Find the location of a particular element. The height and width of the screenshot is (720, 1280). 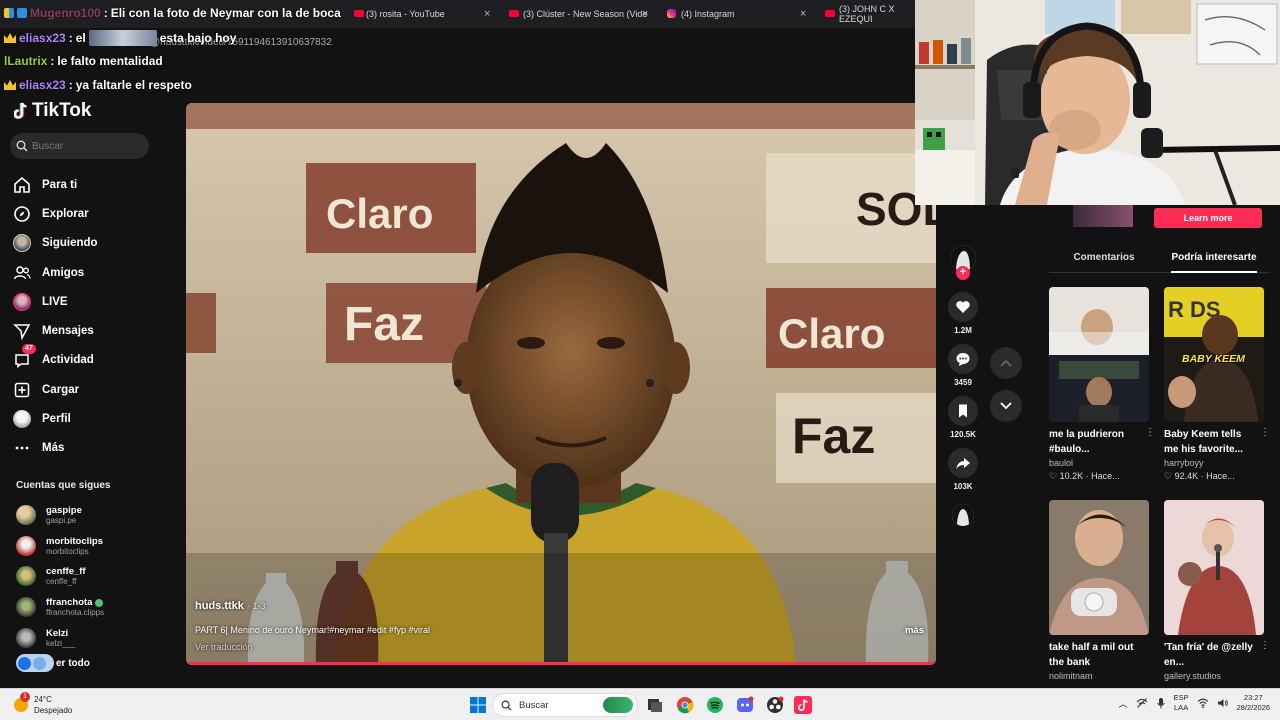

chat-username: Mugenro100 is located at coordinates (65, 13).